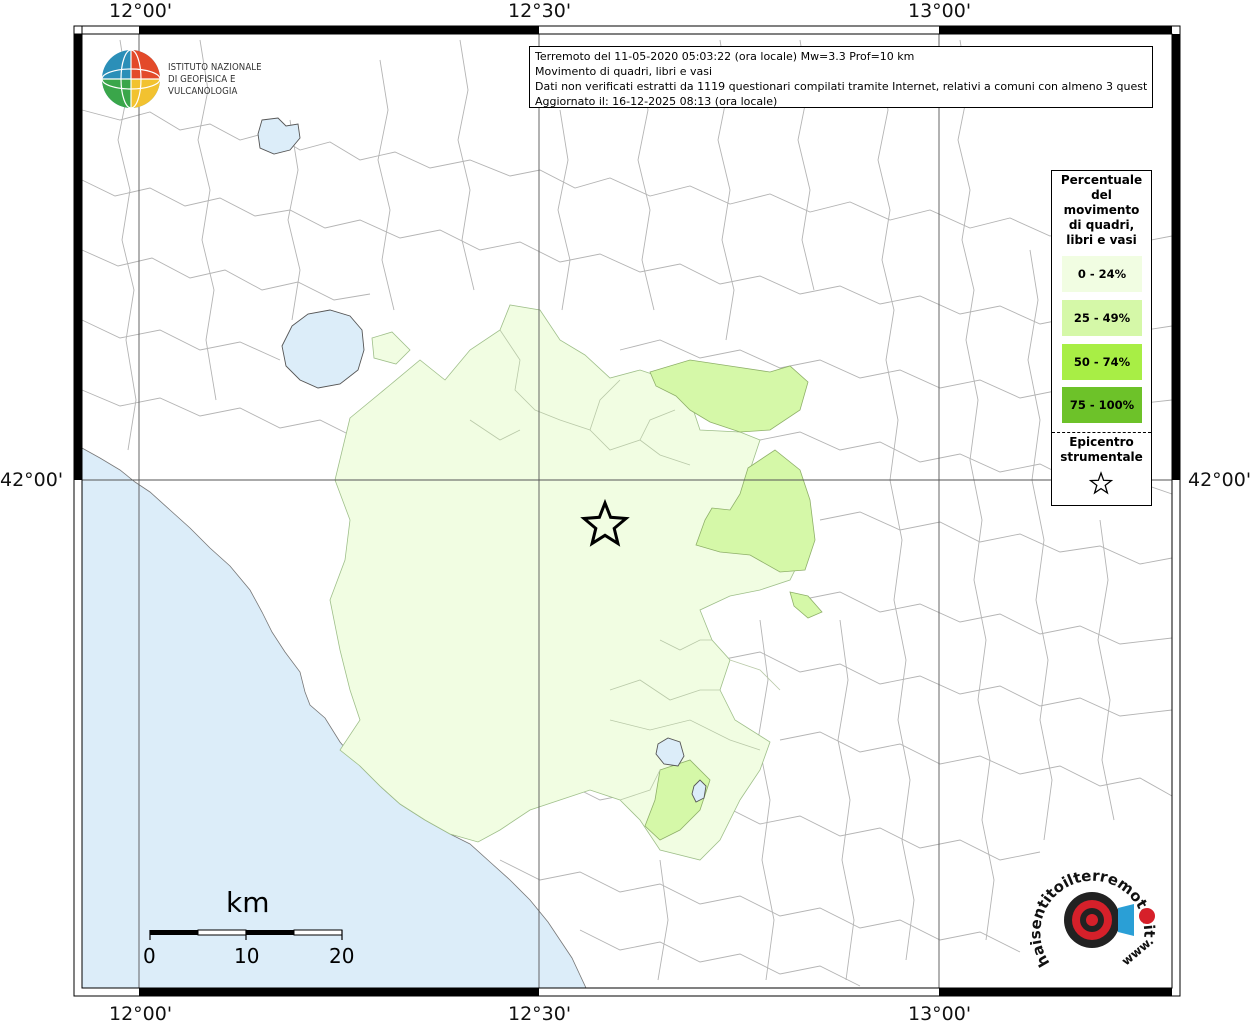 The image size is (1254, 1025). I want to click on legend-epicenter-line: strumentale, so click(1101, 457).